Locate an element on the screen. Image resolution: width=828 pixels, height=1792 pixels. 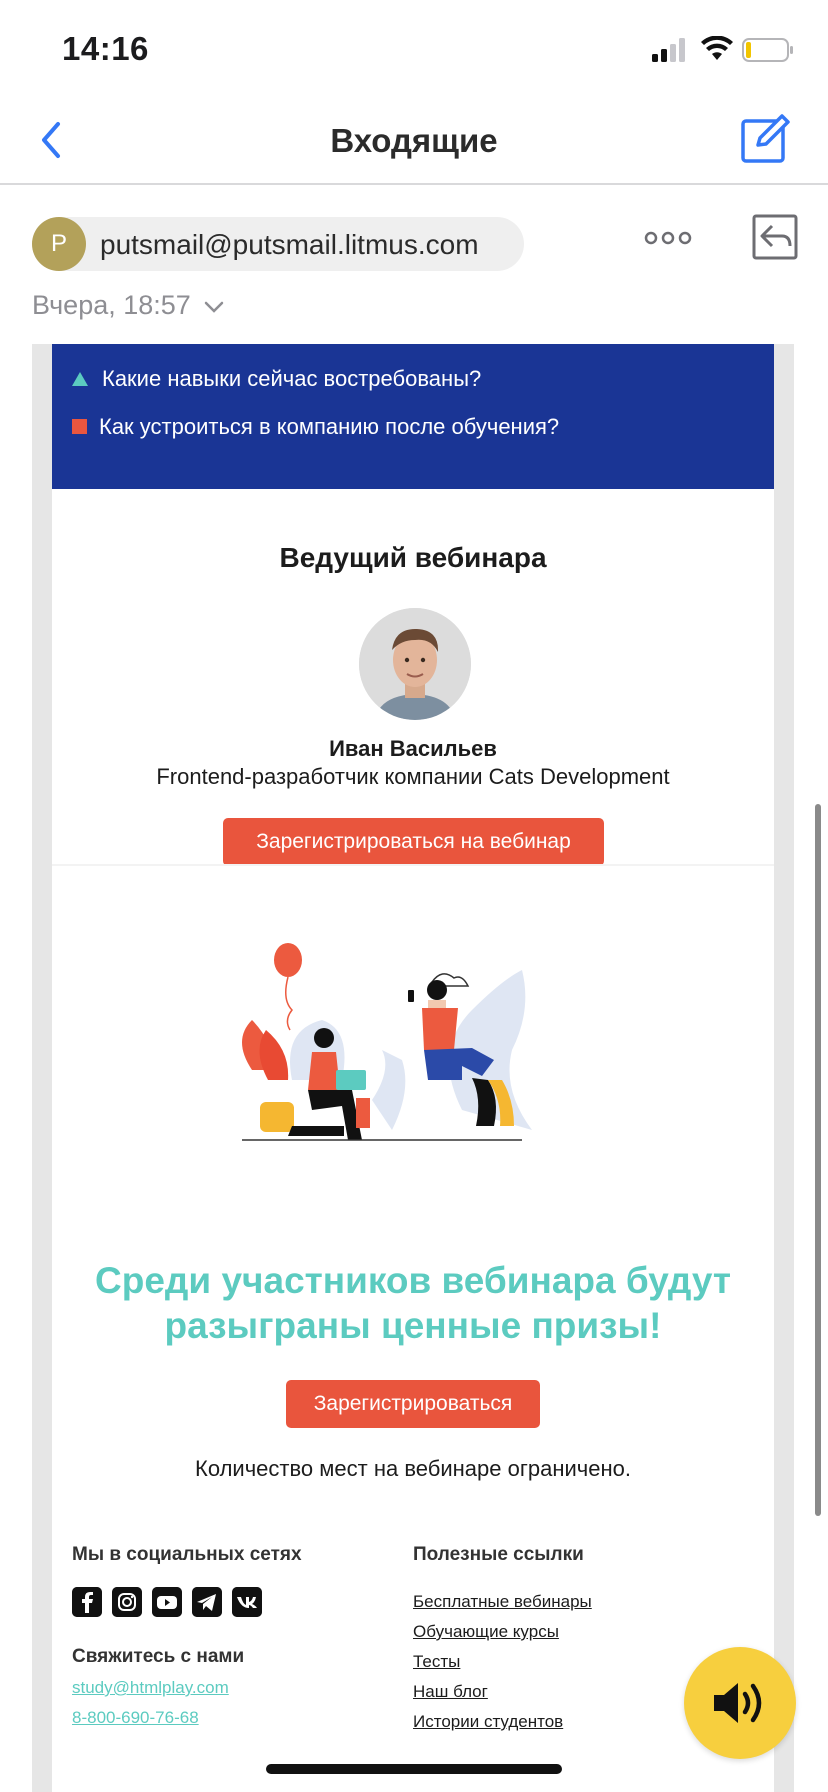
link-courses: Обучающие курсы is located at coordinates (486, 1632).